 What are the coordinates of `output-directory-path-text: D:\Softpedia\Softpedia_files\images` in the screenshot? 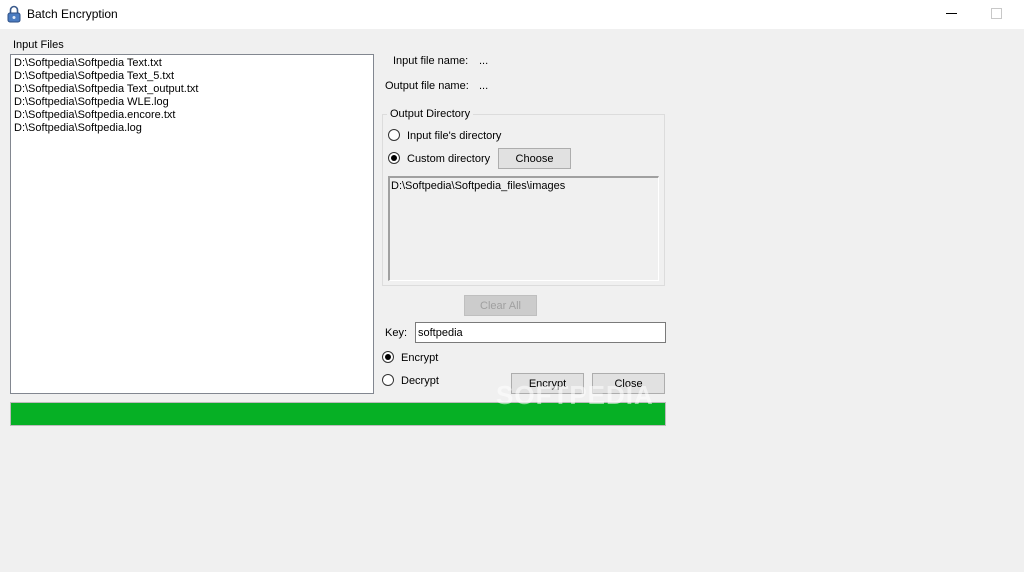 It's located at (478, 186).